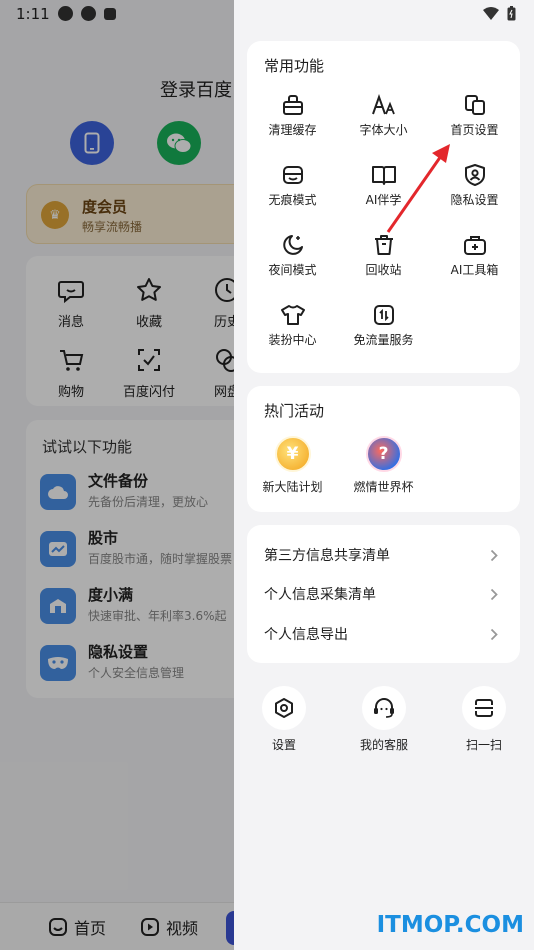  I want to click on scan-button: 扫一扫, so click(484, 719).